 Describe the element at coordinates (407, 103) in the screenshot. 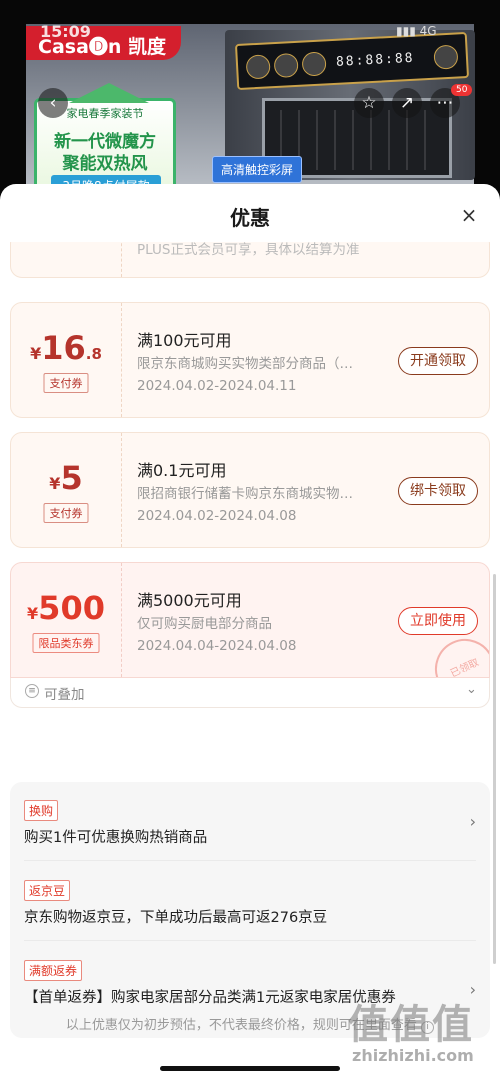

I see `share-icon: ↗` at that location.